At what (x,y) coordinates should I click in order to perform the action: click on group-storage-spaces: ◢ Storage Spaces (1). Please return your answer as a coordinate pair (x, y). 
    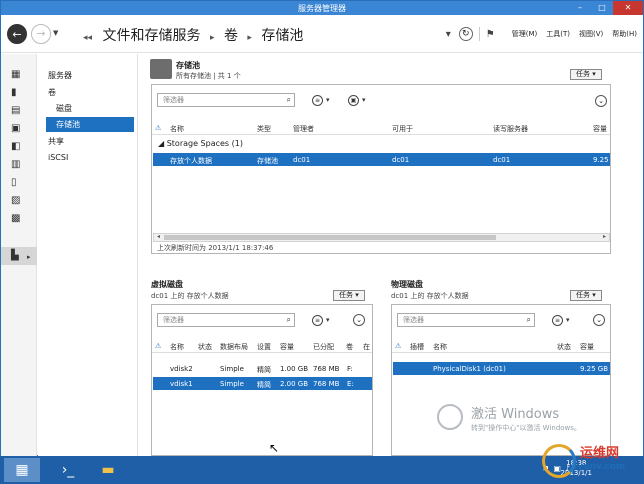
    Looking at the image, I should click on (200, 143).